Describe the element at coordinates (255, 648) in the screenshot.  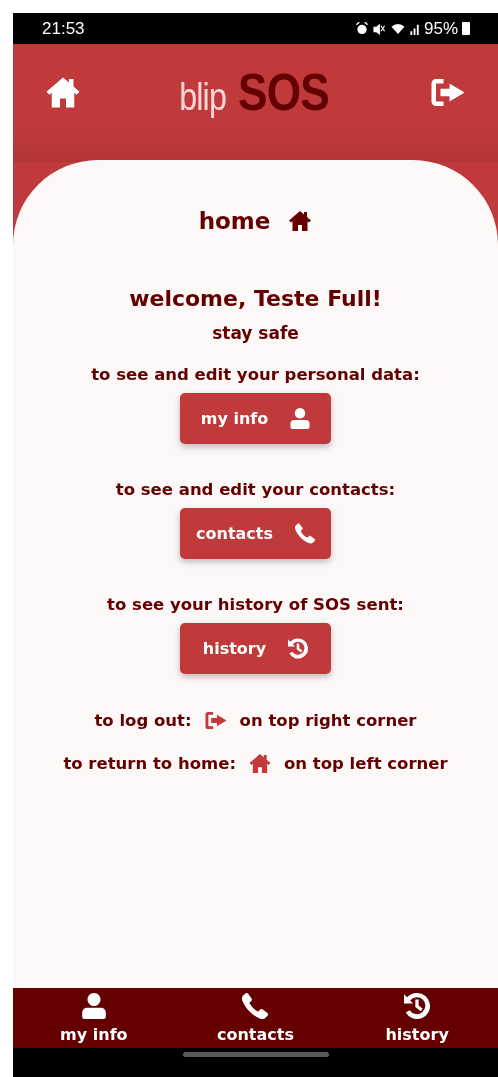
I see `history-button: history` at that location.